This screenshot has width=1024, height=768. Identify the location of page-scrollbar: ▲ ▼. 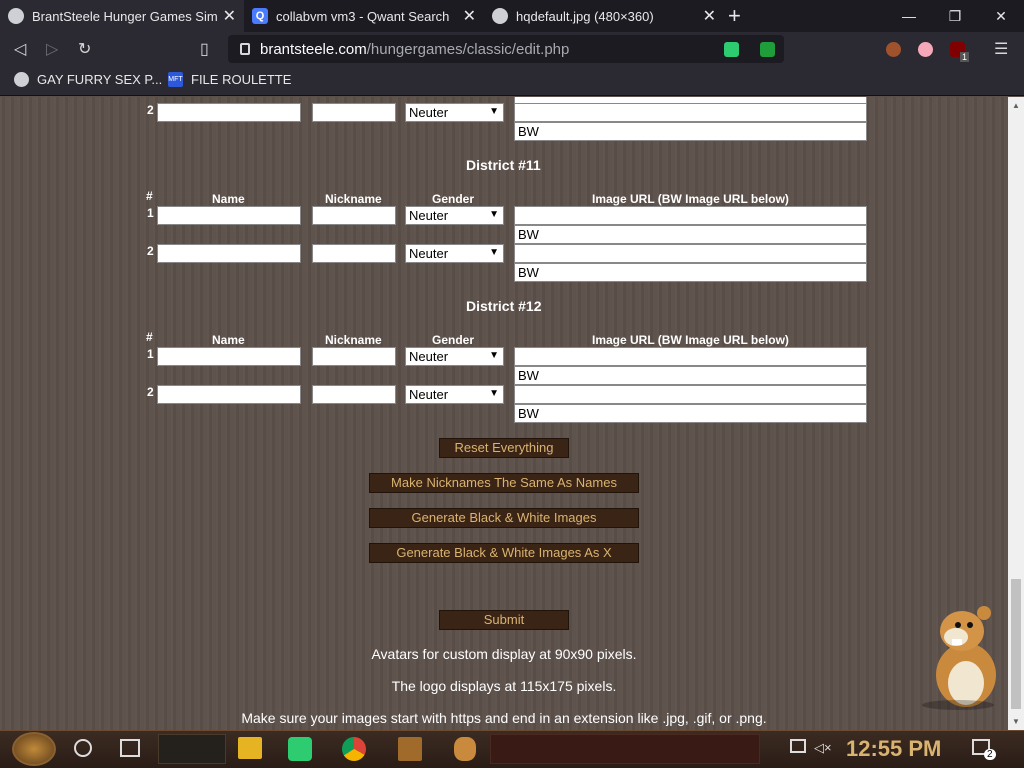
(1016, 413).